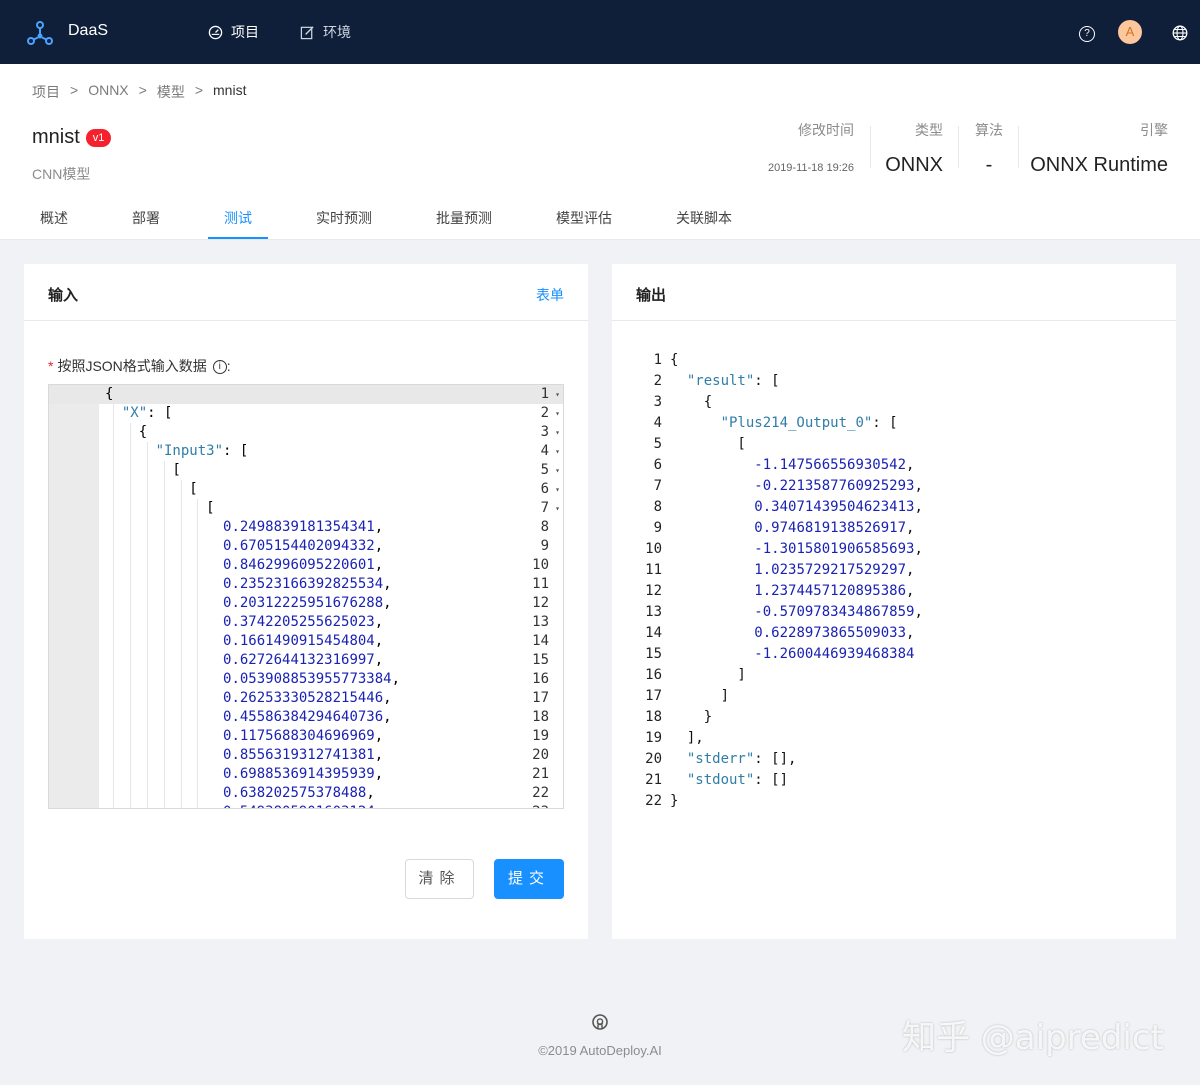 This screenshot has width=1200, height=1085. What do you see at coordinates (550, 432) in the screenshot?
I see `editor-line-number: 3 ▾` at bounding box center [550, 432].